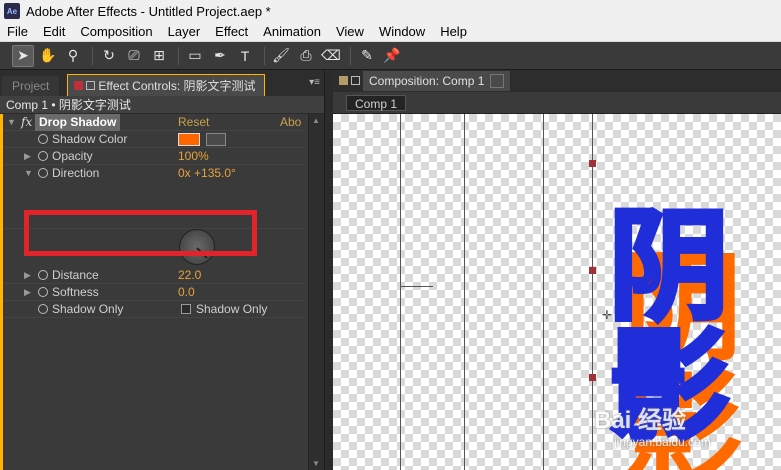  I want to click on zoom-tool-icon: ⚲, so click(73, 56).